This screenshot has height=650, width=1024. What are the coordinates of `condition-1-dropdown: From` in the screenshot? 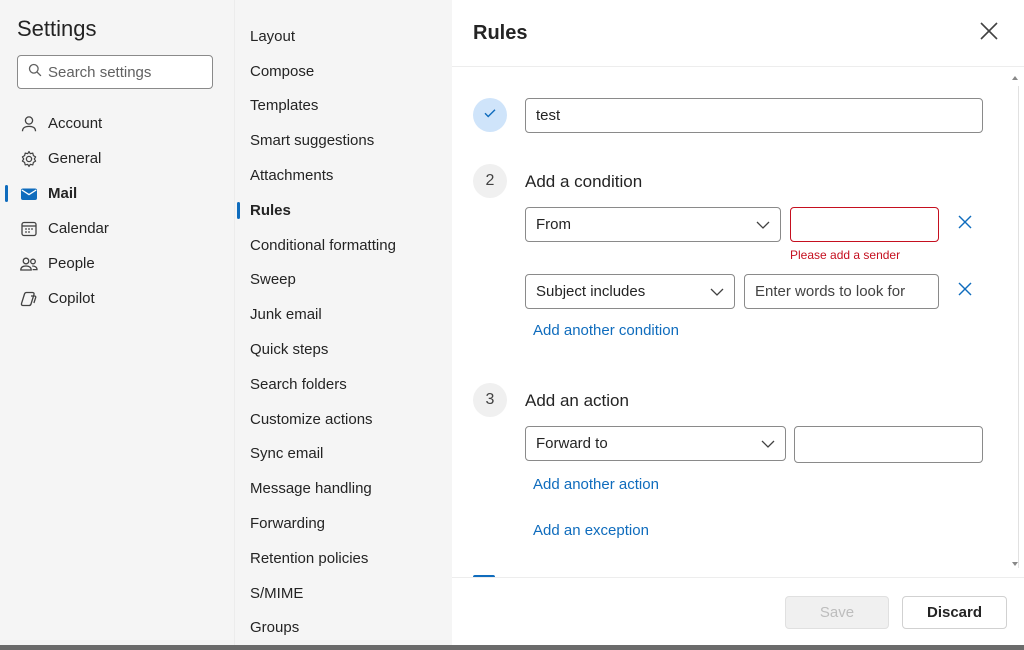 It's located at (653, 224).